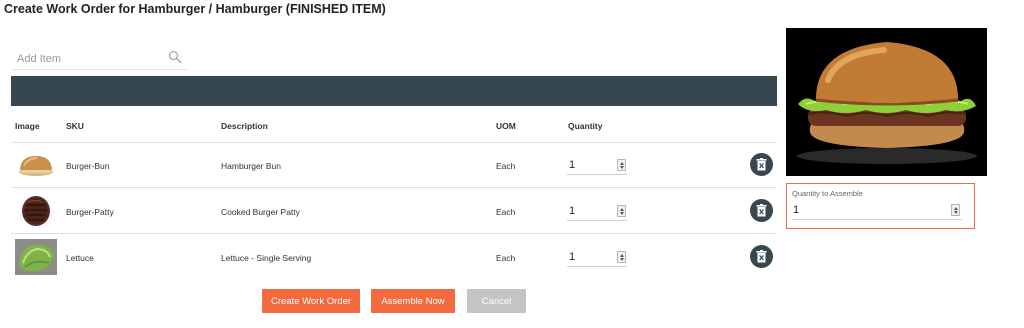 This screenshot has width=1024, height=328. What do you see at coordinates (877, 211) in the screenshot?
I see `quantity-to-assemble-input: 1` at bounding box center [877, 211].